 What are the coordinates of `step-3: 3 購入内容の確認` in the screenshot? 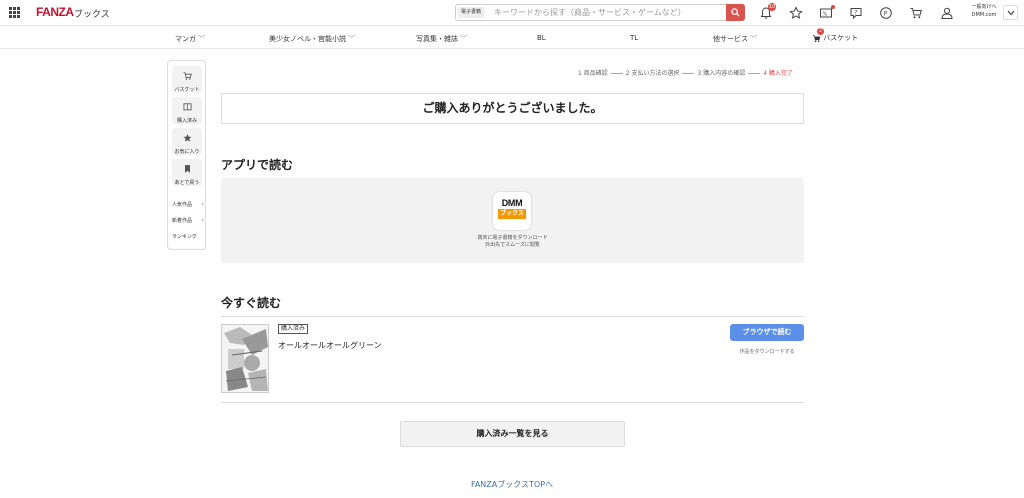 It's located at (721, 73).